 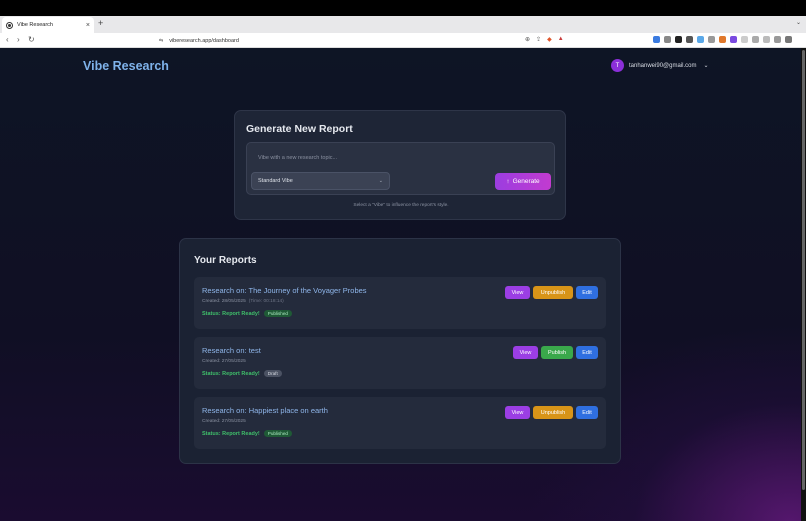 What do you see at coordinates (88, 25) in the screenshot?
I see `close-icon: ×` at bounding box center [88, 25].